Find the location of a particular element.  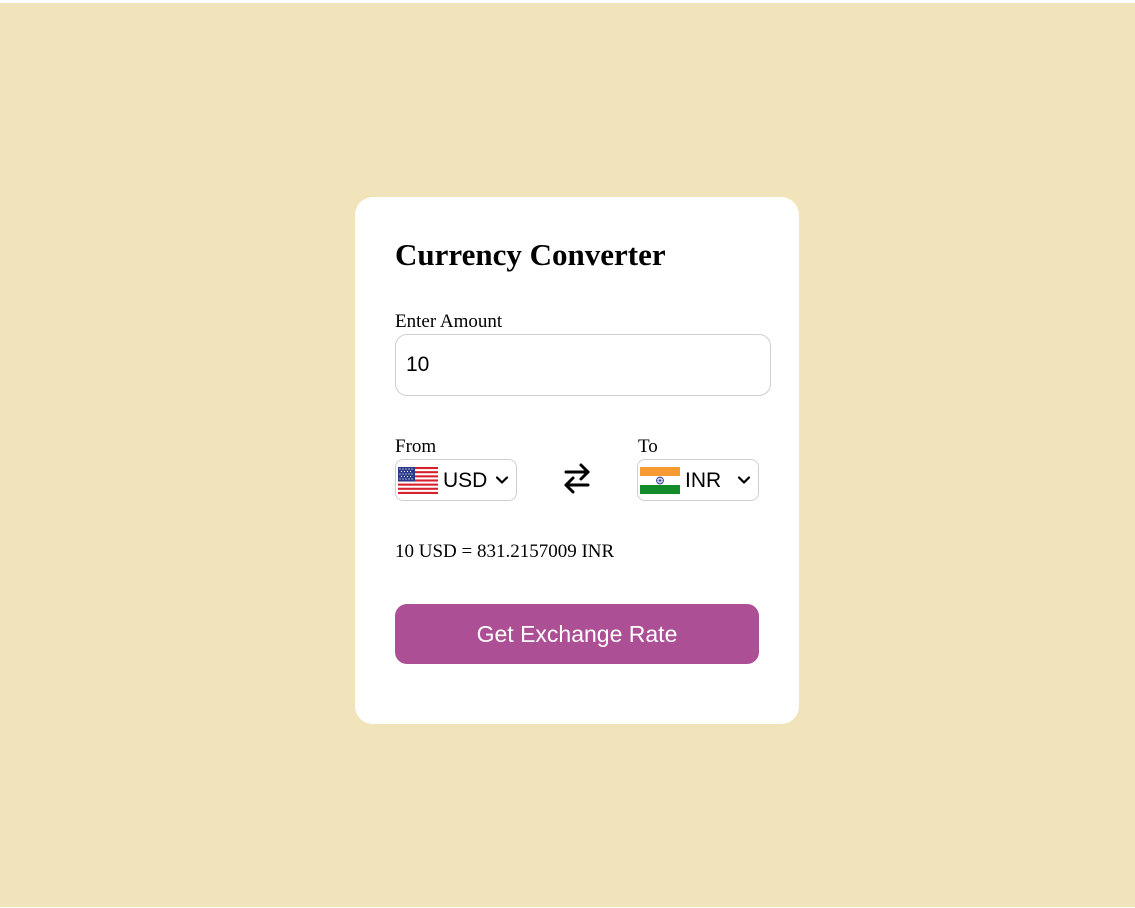

to-currency-select: INR is located at coordinates (698, 480).